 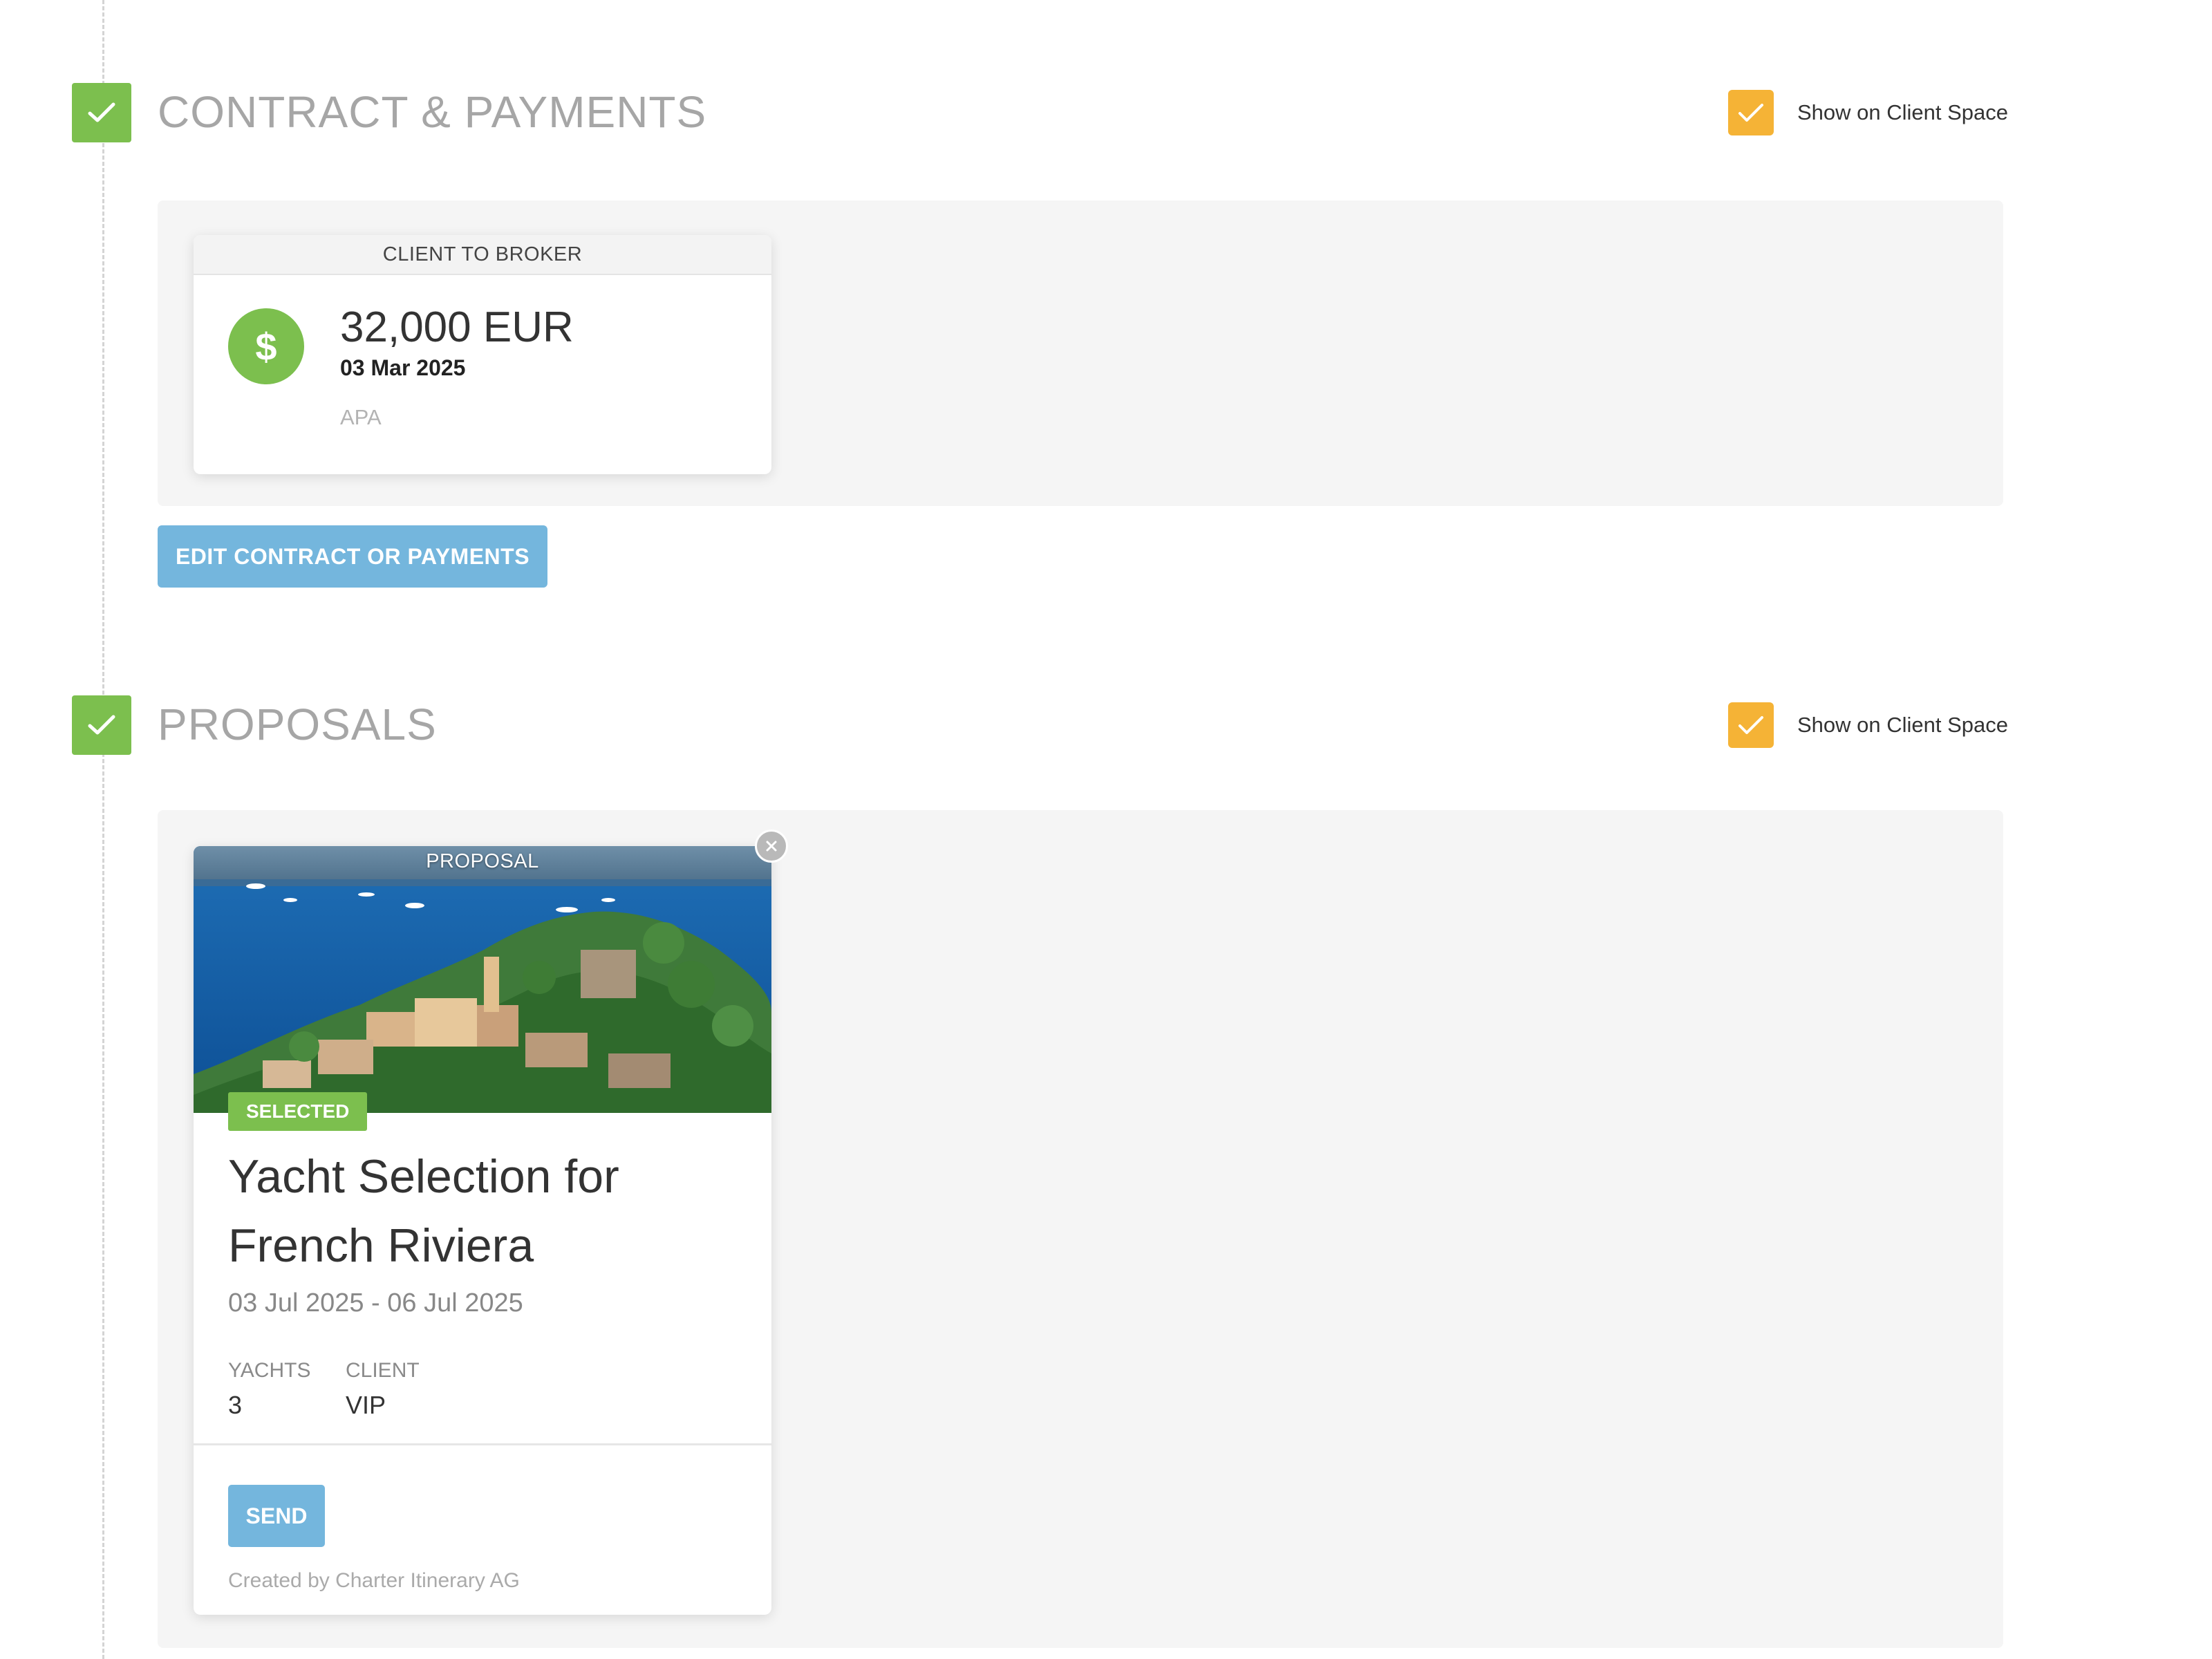 What do you see at coordinates (376, 1303) in the screenshot?
I see `proposal-dates: 03 Jul 2025 - 06 Jul 2025` at bounding box center [376, 1303].